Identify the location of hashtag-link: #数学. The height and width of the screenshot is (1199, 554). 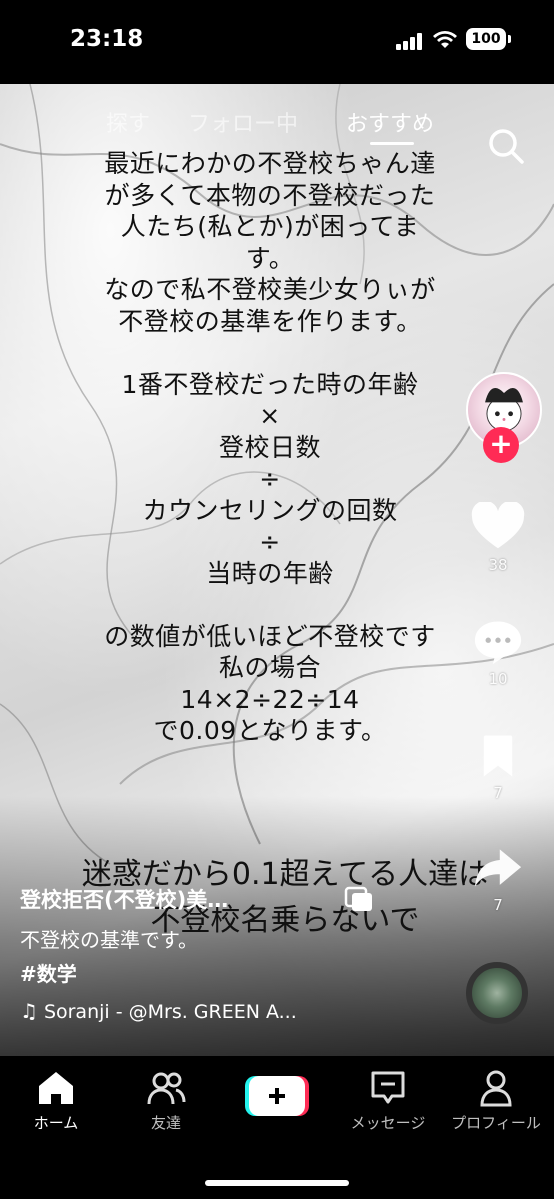
(48, 972).